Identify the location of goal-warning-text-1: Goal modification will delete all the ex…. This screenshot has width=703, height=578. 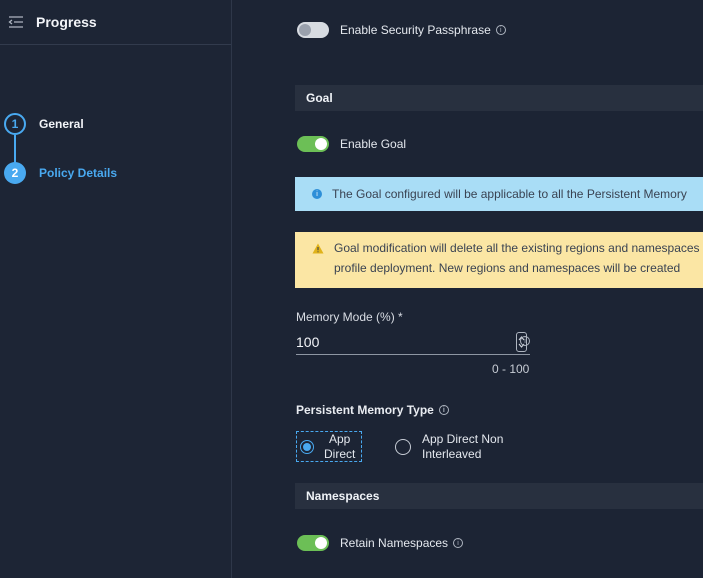
(517, 248).